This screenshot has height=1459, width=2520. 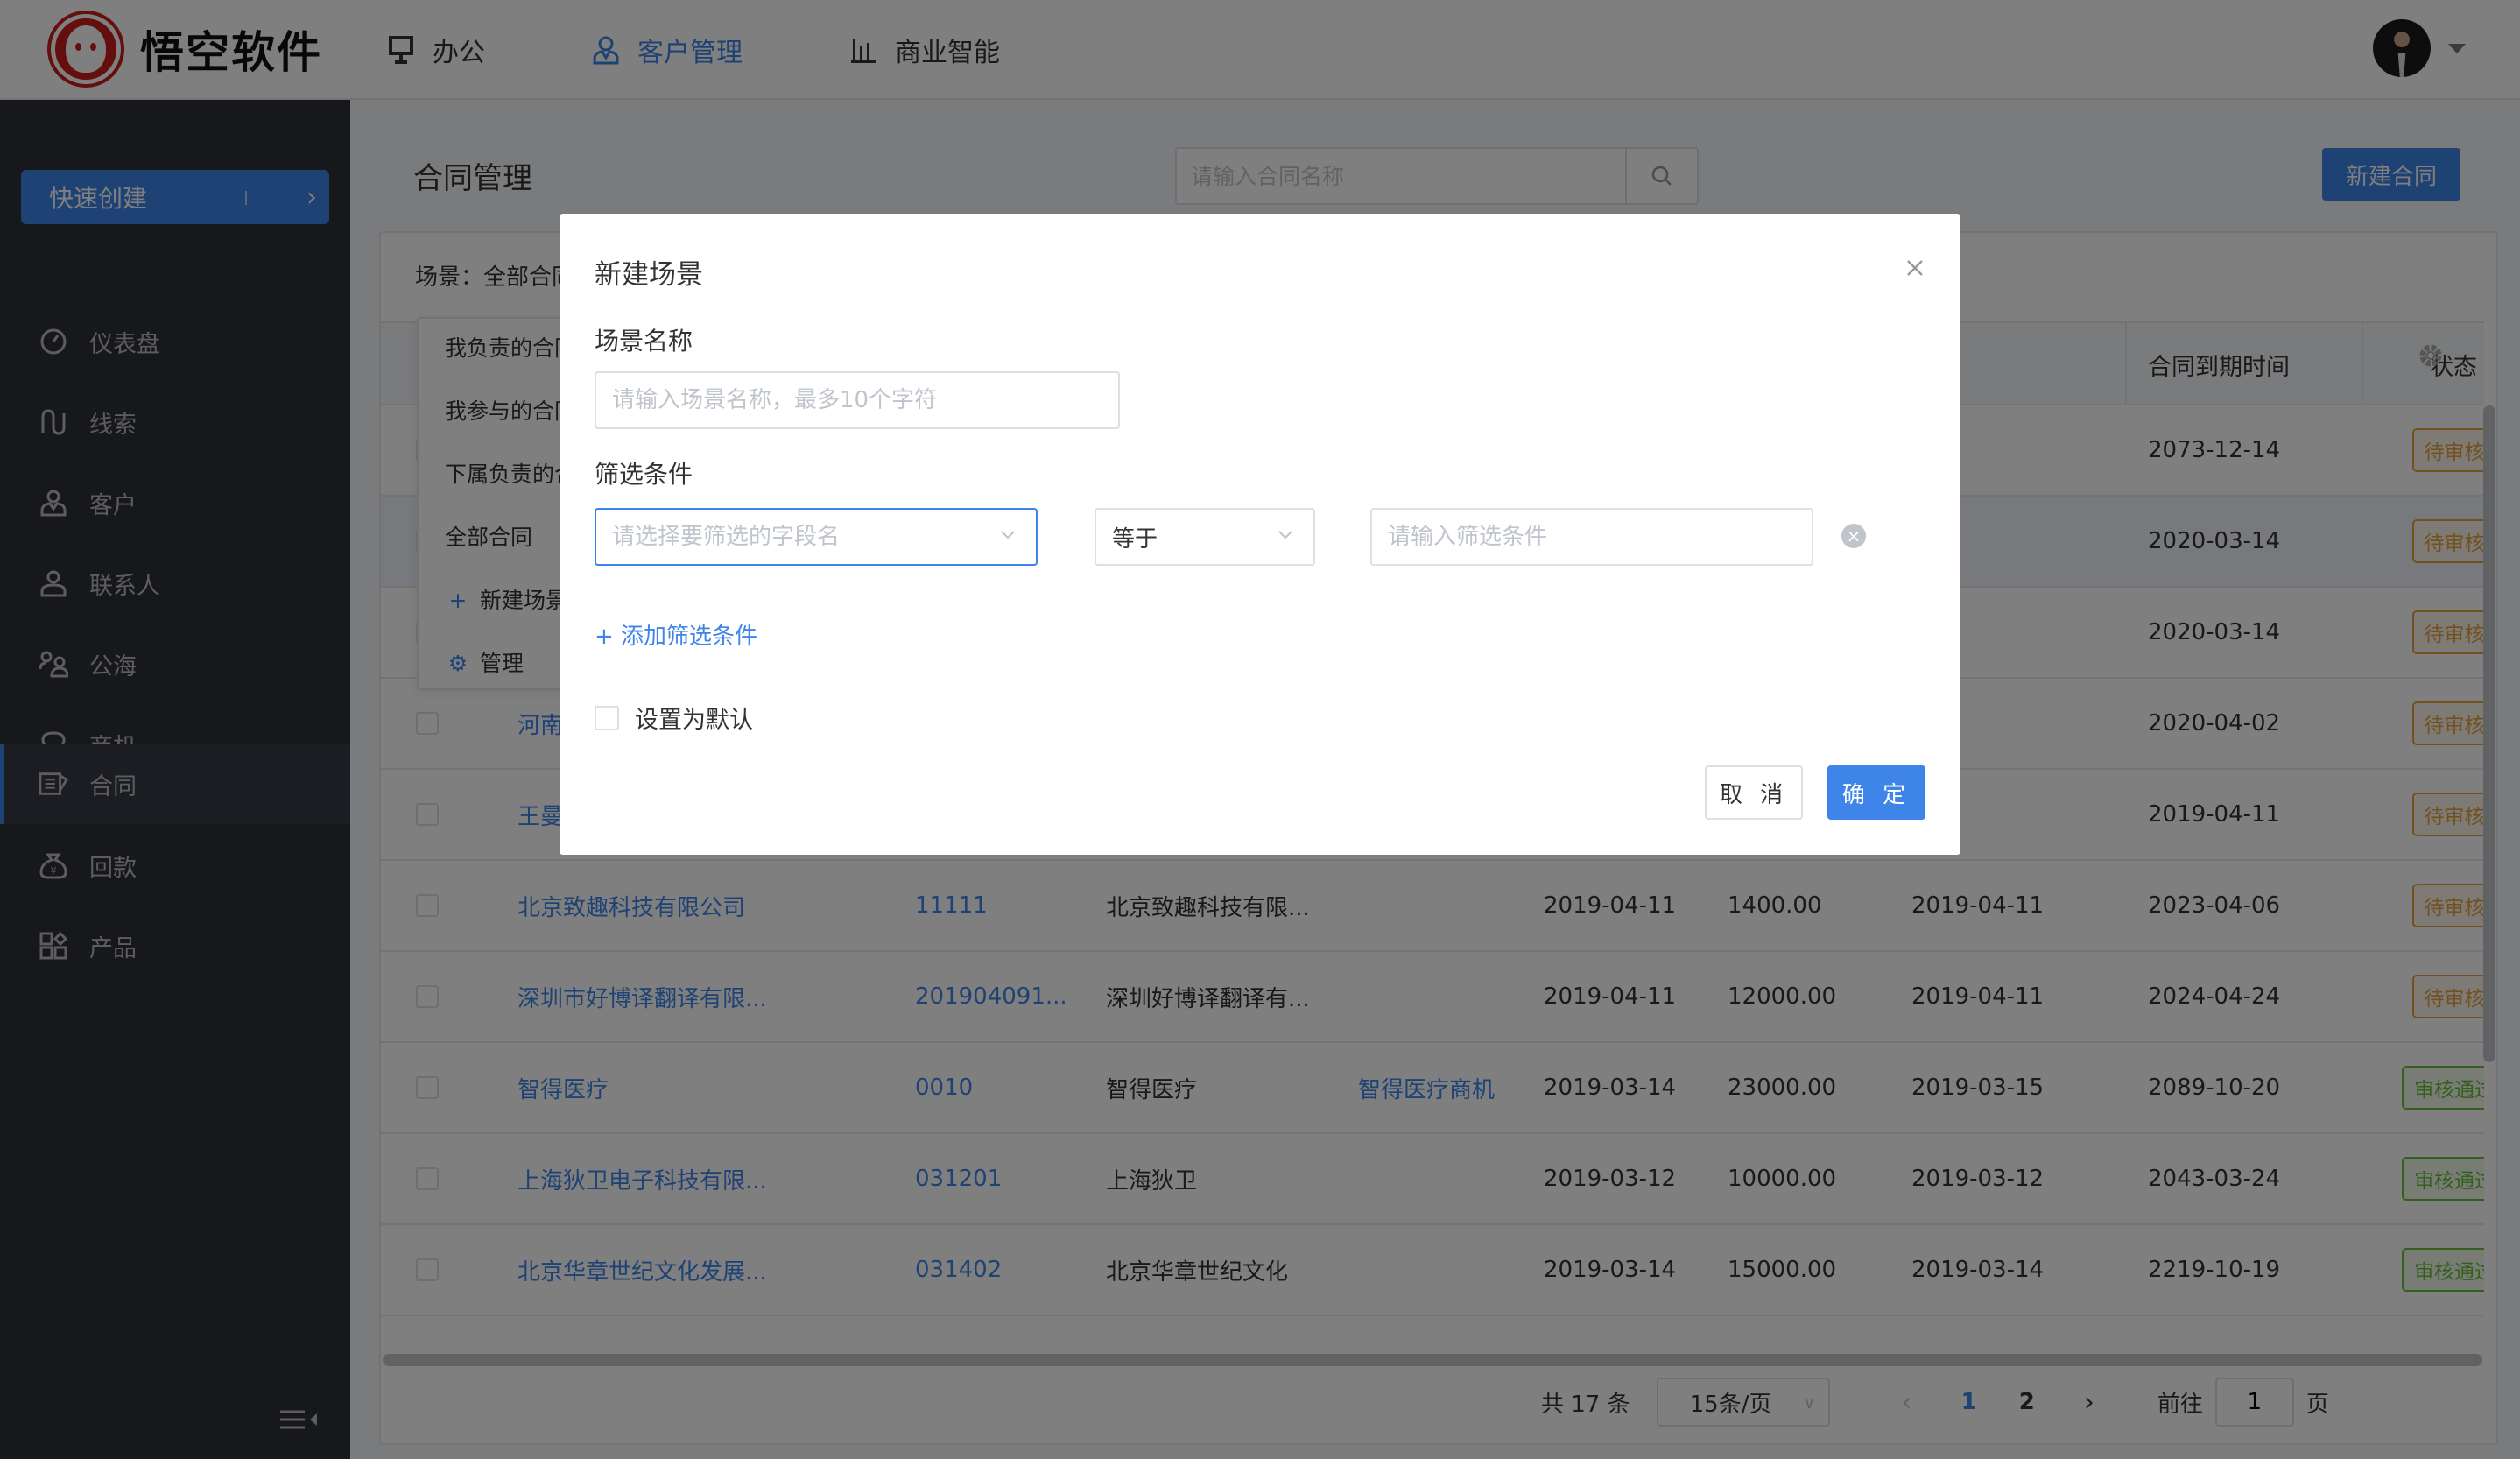 I want to click on filter-field-input, so click(x=824, y=537).